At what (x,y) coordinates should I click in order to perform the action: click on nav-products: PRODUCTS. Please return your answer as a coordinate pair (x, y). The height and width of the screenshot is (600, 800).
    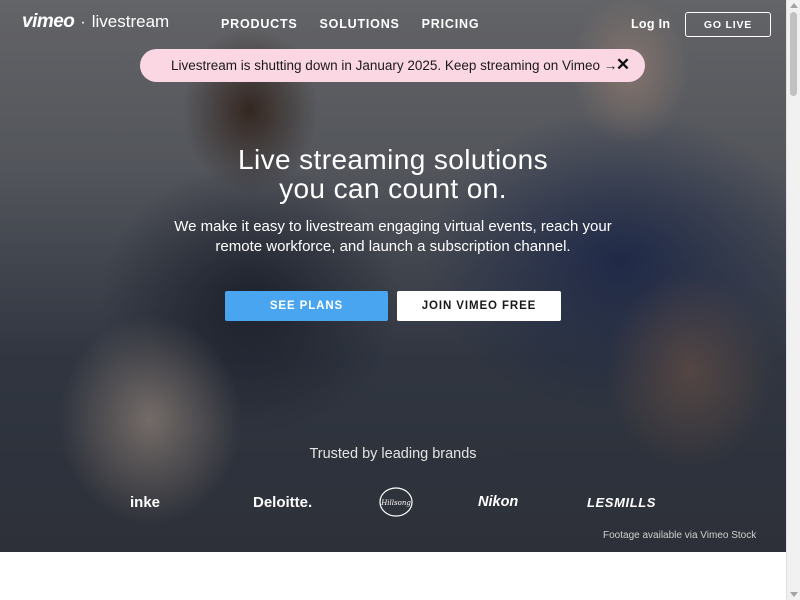
    Looking at the image, I should click on (259, 24).